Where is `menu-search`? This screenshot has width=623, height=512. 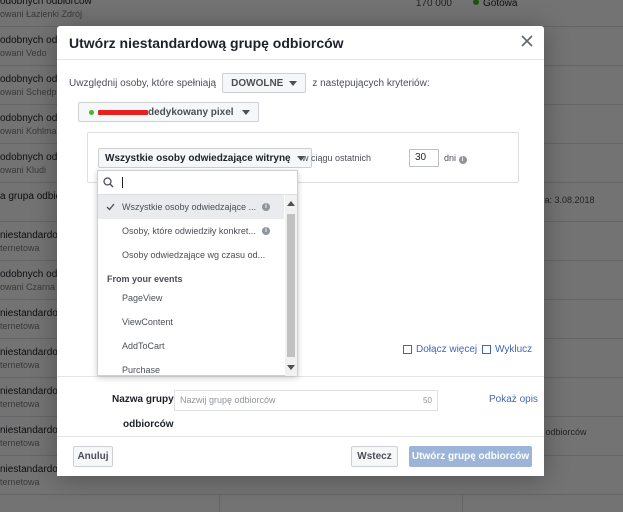
menu-search is located at coordinates (197, 183).